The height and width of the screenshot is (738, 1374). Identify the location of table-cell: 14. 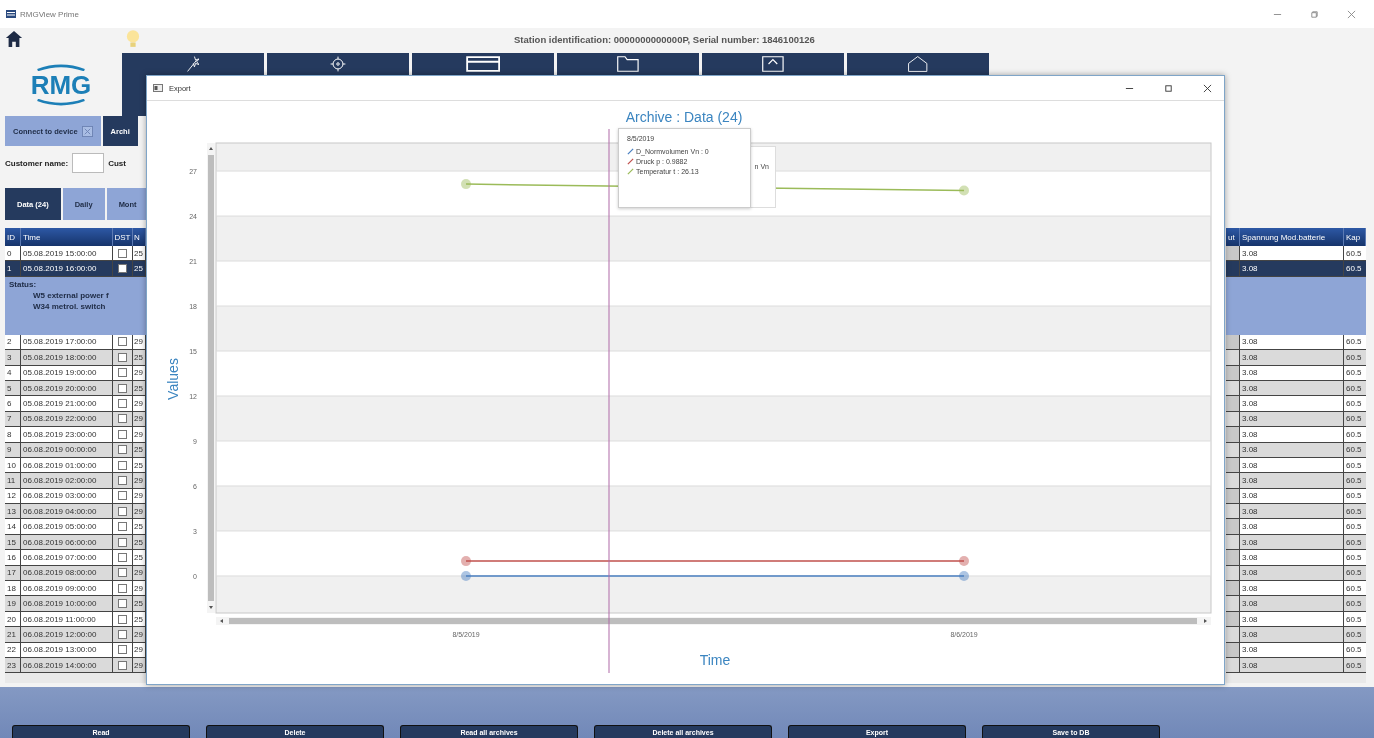
(13, 527).